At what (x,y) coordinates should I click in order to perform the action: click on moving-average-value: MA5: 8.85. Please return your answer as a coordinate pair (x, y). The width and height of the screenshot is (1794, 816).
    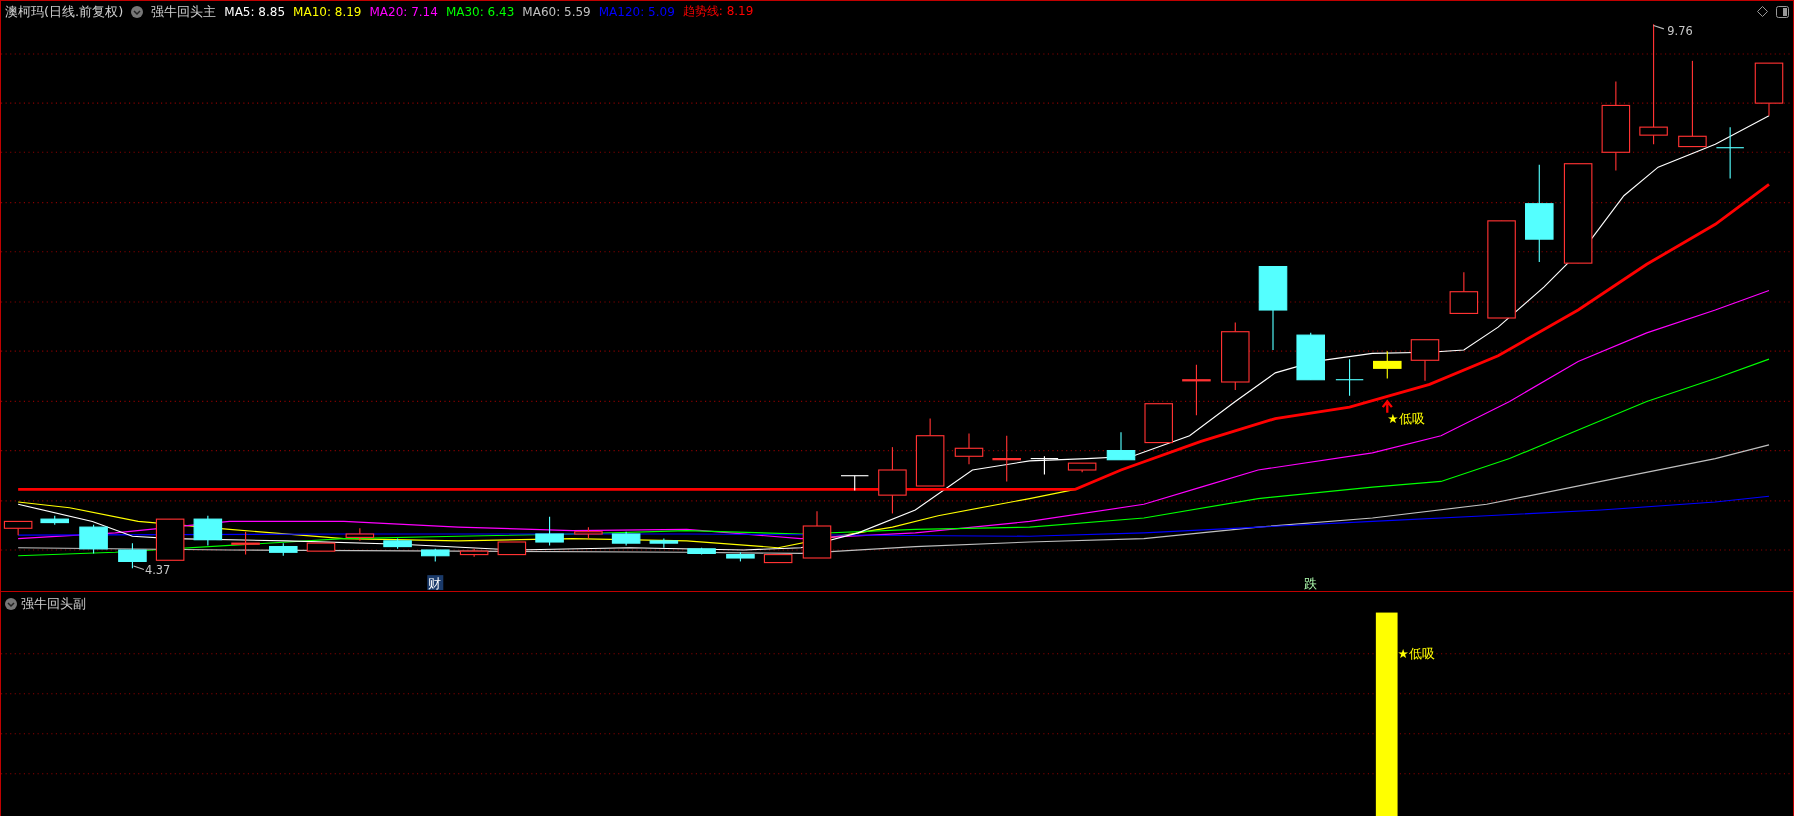
    Looking at the image, I should click on (255, 11).